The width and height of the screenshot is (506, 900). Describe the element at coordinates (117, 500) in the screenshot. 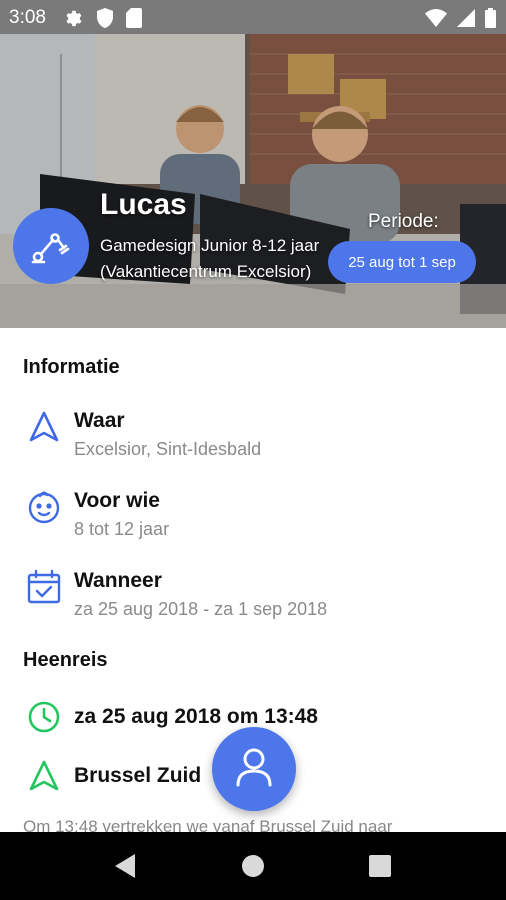

I see `info-title: Voor wie` at that location.